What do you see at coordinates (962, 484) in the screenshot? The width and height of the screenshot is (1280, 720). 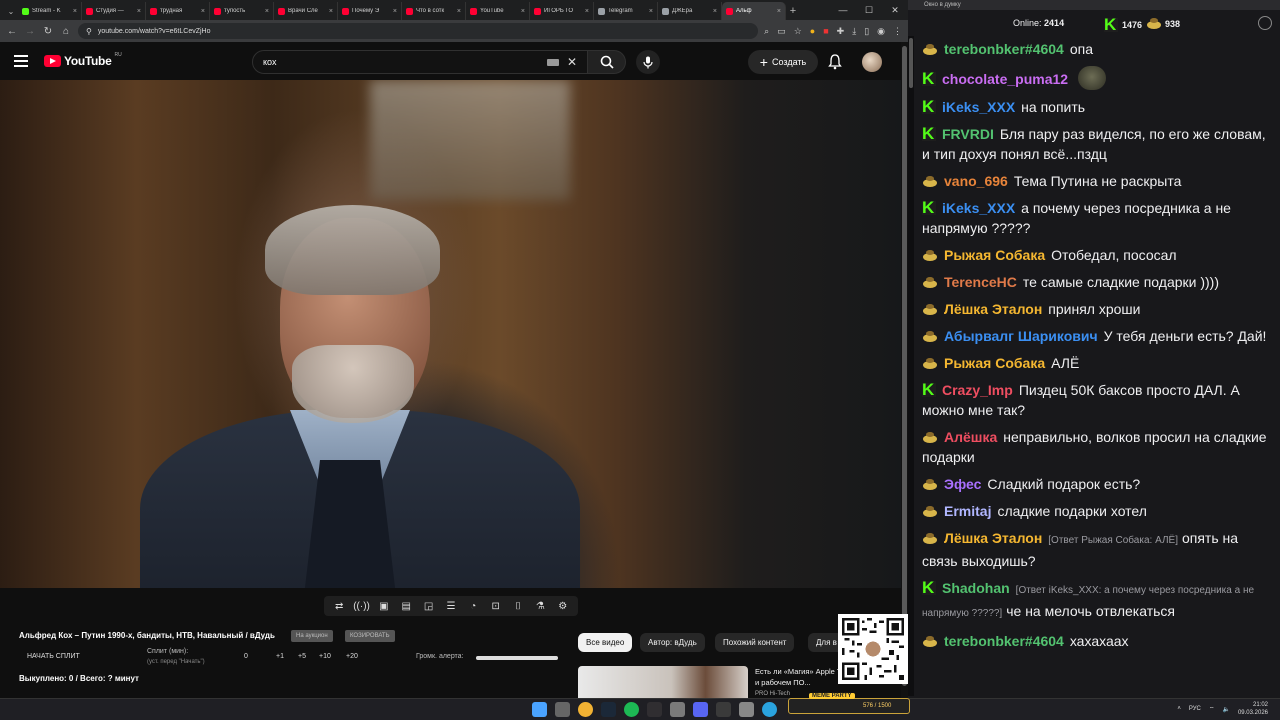 I see `chat-username: Эфес` at bounding box center [962, 484].